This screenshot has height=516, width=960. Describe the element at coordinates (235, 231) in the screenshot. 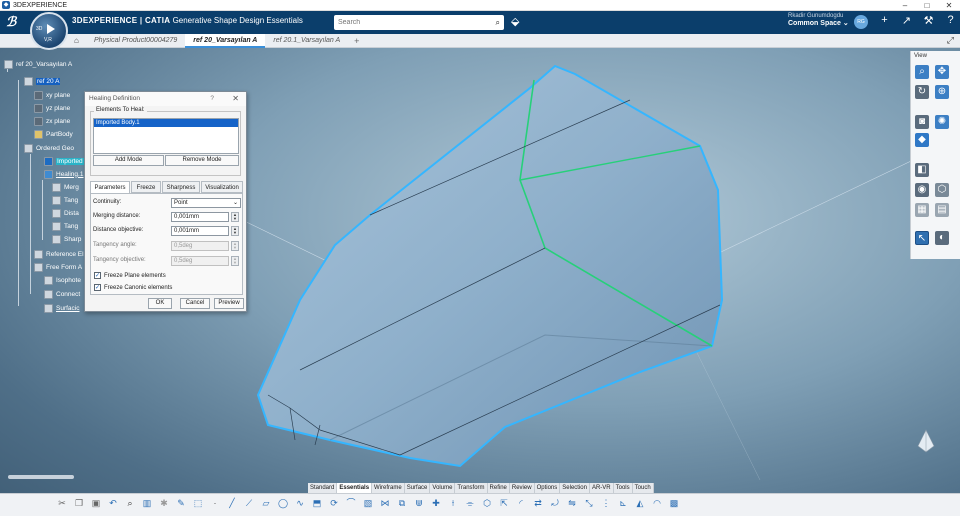

I see `distobj-spinner: ▲ ▼` at that location.